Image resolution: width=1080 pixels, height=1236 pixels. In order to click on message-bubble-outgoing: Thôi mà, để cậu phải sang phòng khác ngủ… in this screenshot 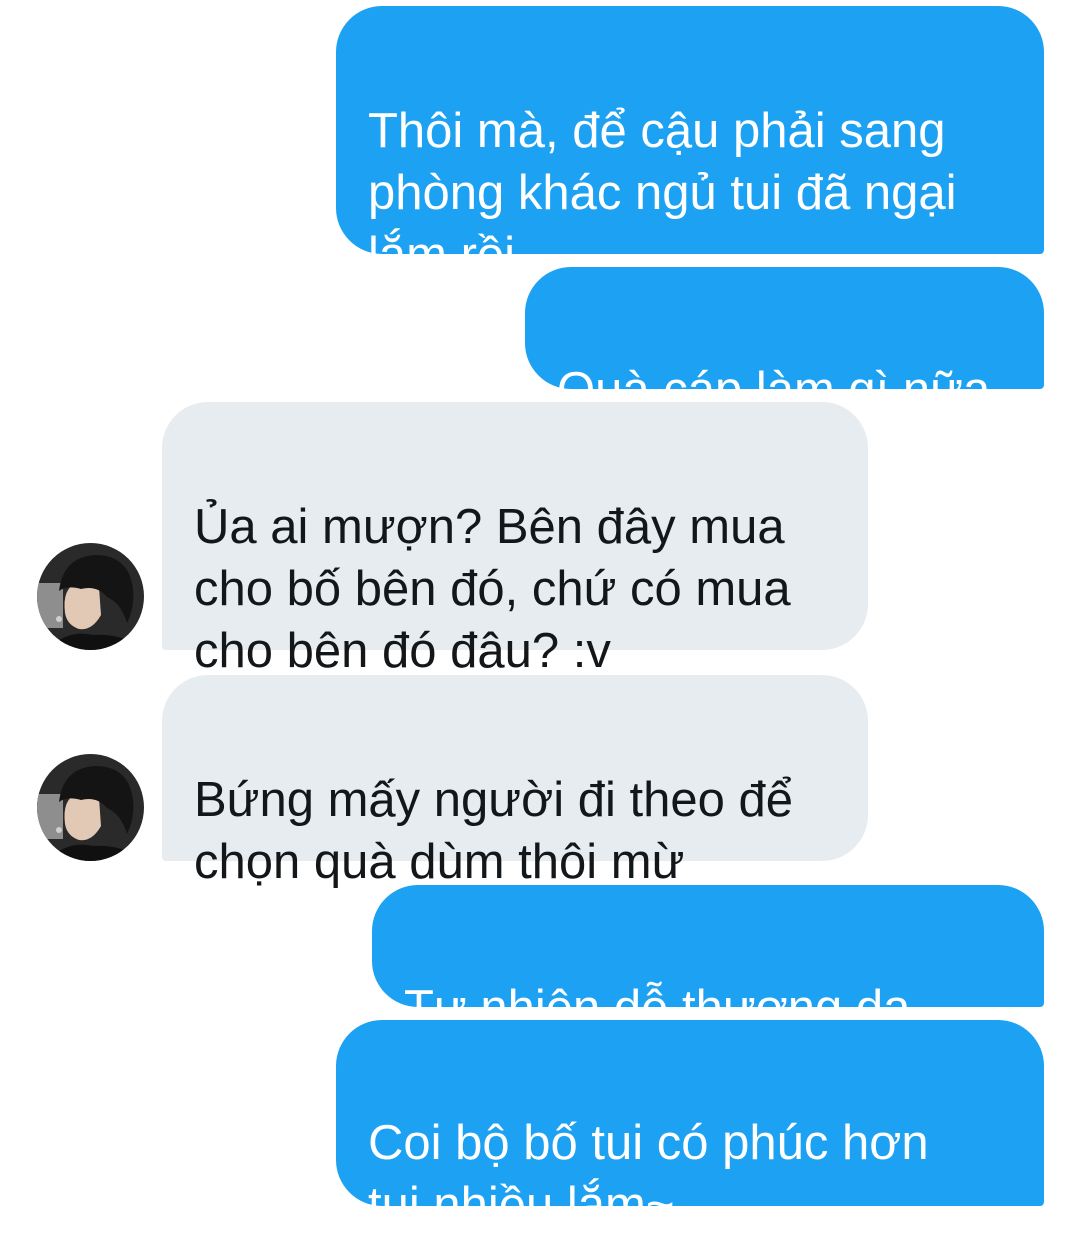, I will do `click(690, 144)`.